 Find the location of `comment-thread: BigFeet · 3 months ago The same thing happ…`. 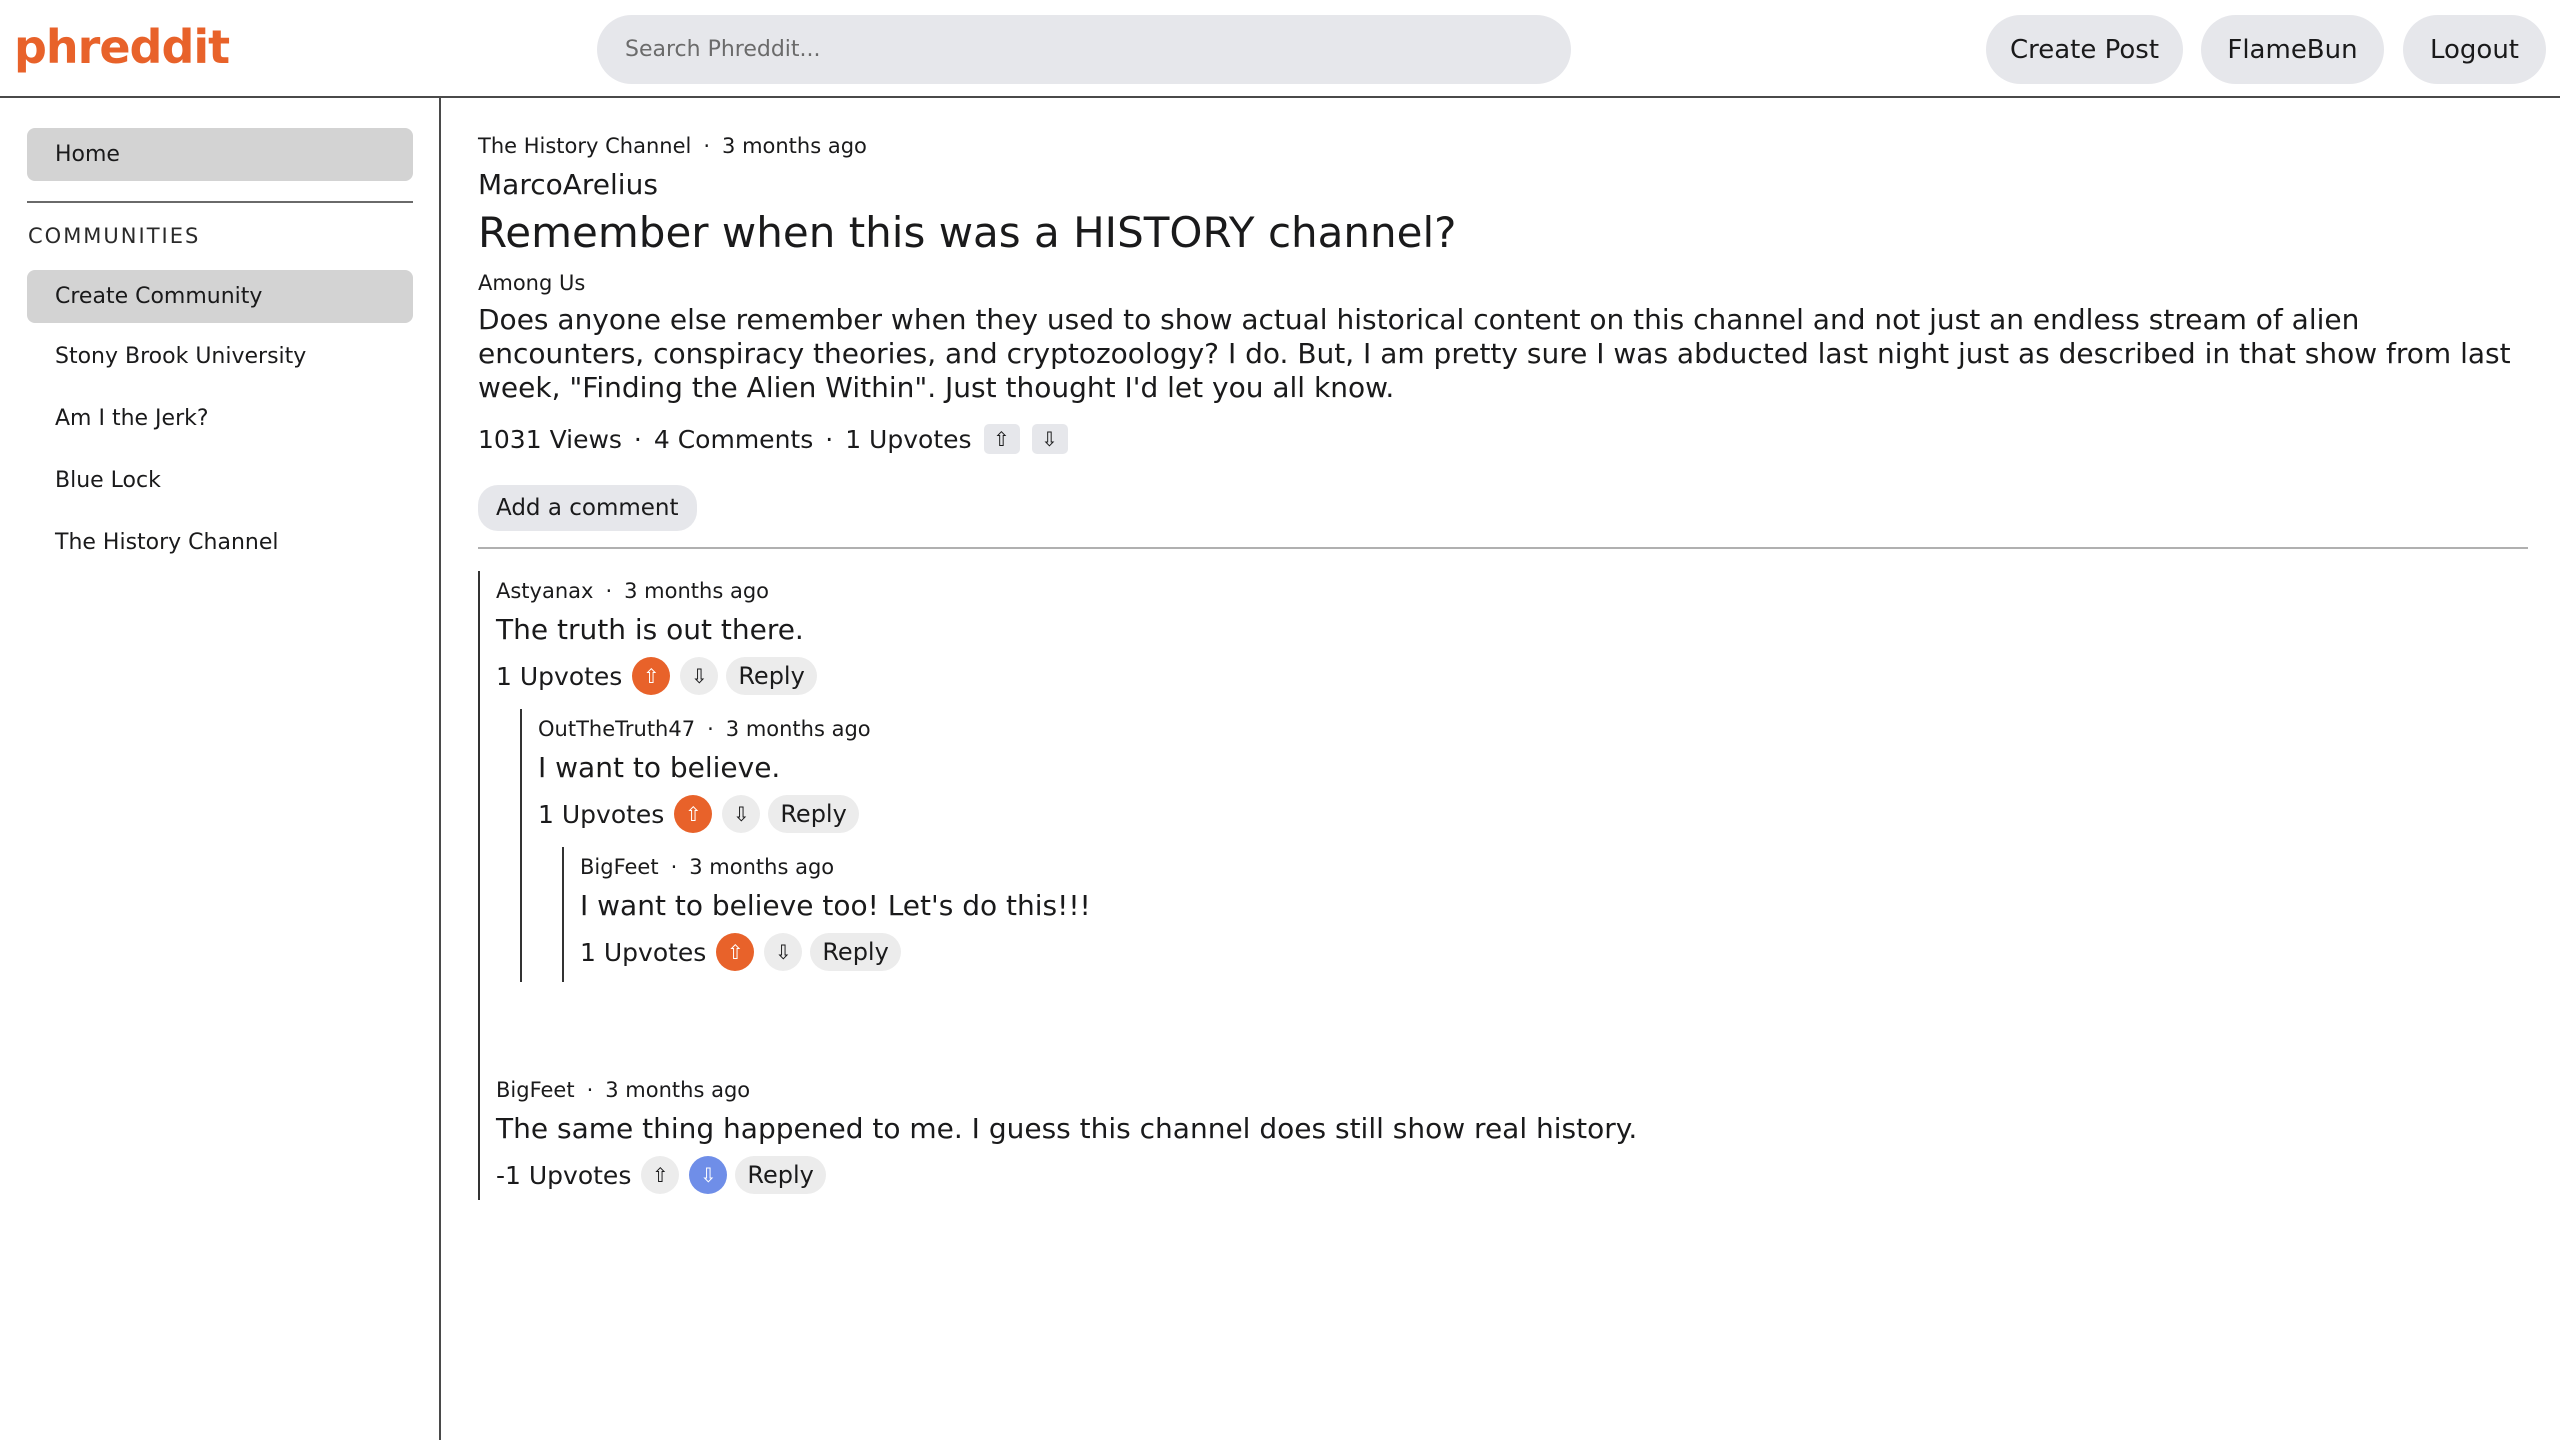

comment-thread: BigFeet · 3 months ago The same thing happ… is located at coordinates (1428, 1135).